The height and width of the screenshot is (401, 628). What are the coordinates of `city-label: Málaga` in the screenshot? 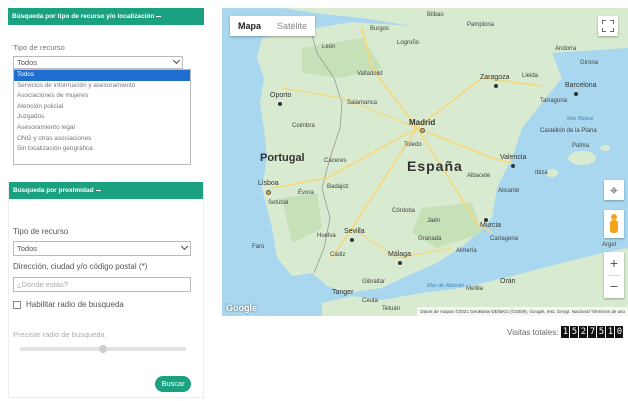 It's located at (399, 254).